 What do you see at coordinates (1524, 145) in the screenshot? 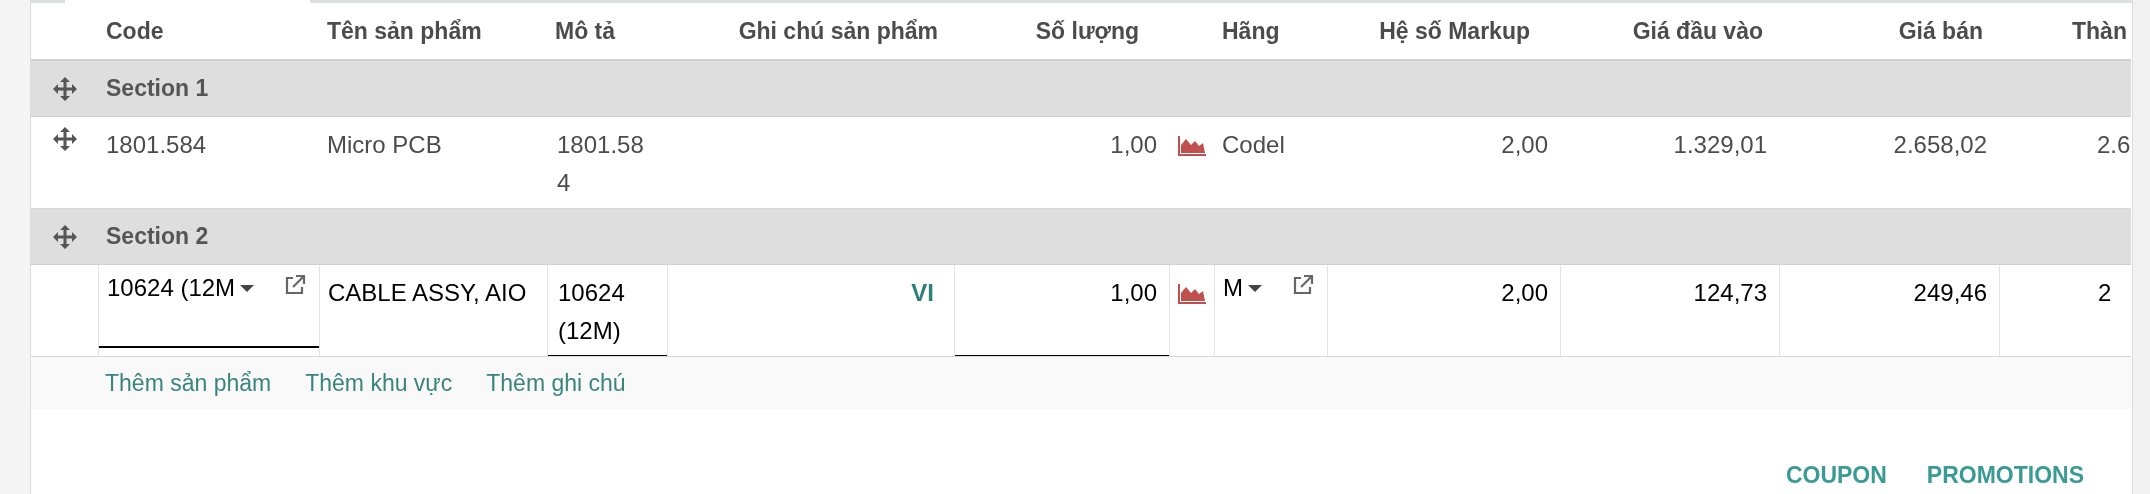
I see `cell-value: 2,00` at bounding box center [1524, 145].